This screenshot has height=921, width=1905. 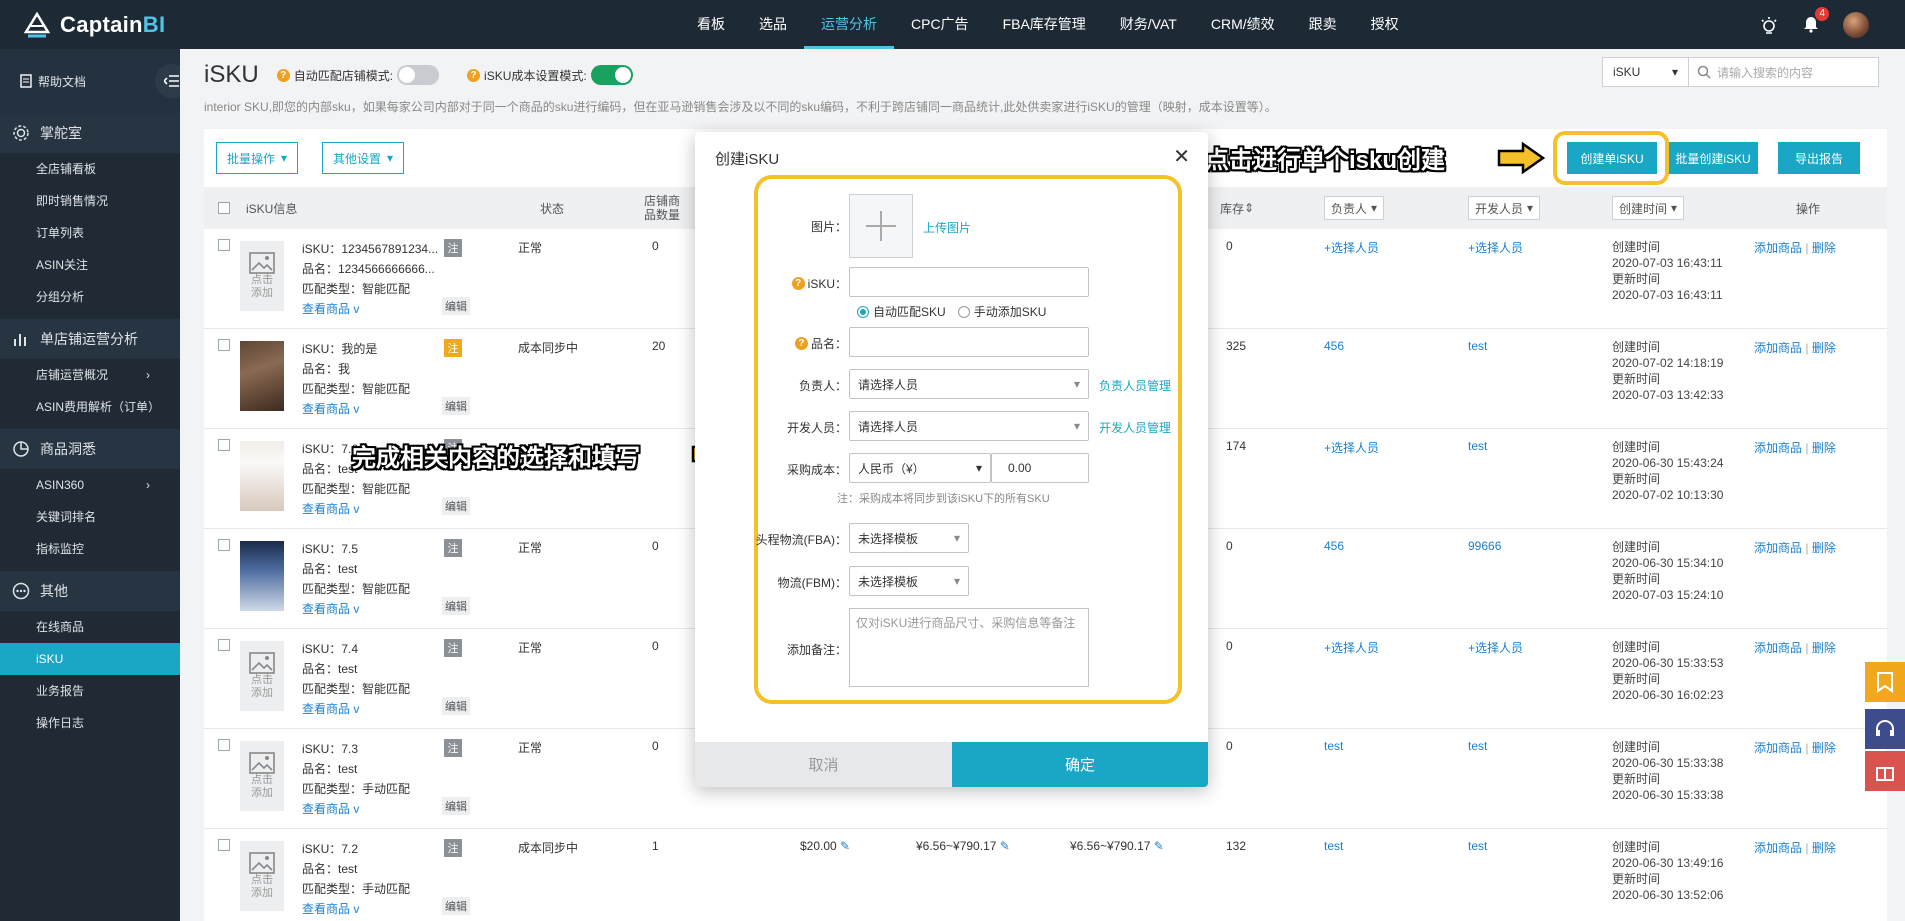 What do you see at coordinates (828, 344) in the screenshot?
I see `product-name-label: 品名：` at bounding box center [828, 344].